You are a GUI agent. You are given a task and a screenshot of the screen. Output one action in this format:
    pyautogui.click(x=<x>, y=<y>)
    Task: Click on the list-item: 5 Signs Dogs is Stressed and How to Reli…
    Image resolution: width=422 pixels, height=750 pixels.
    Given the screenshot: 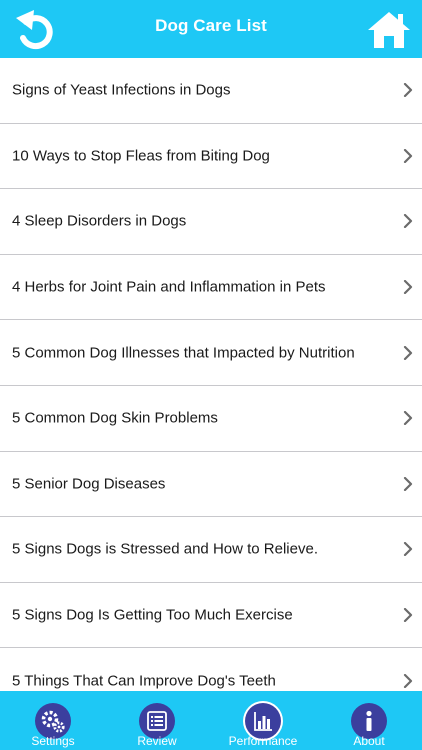 What is the action you would take?
    pyautogui.click(x=211, y=550)
    